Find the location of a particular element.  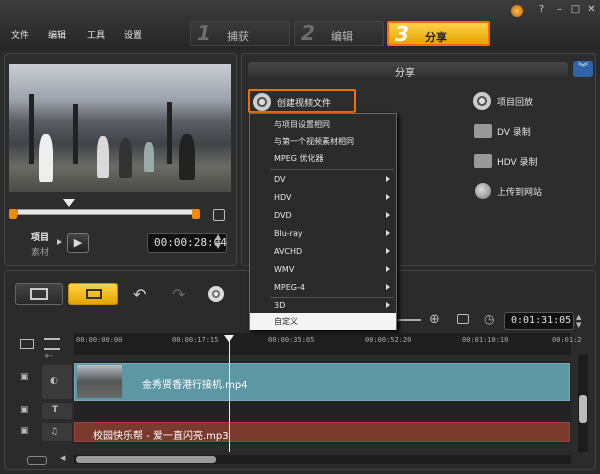

menu-item-hdv: HDV is located at coordinates (323, 197).